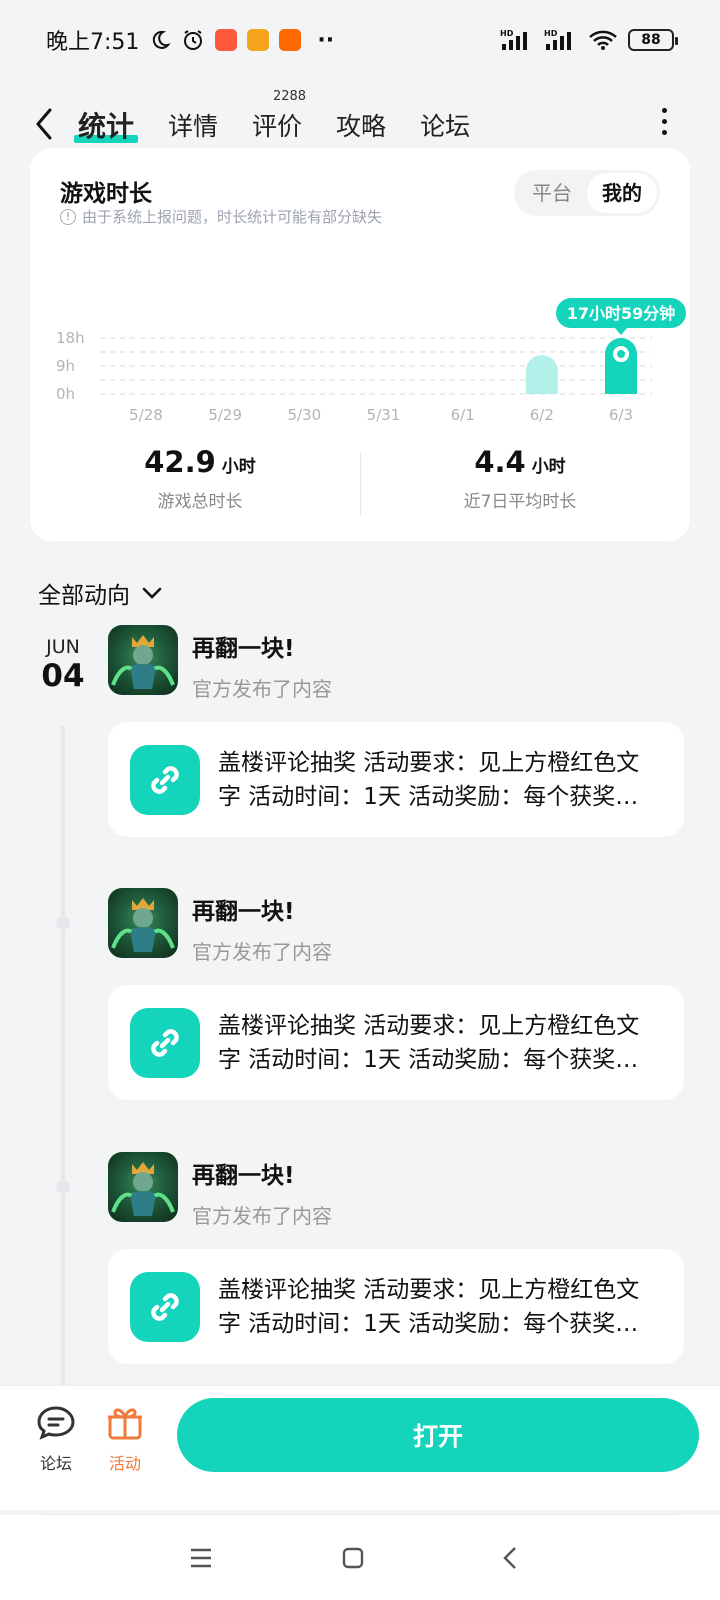 Image resolution: width=720 pixels, height=1600 pixels. What do you see at coordinates (548, 467) in the screenshot?
I see `avg-unit: 小时` at bounding box center [548, 467].